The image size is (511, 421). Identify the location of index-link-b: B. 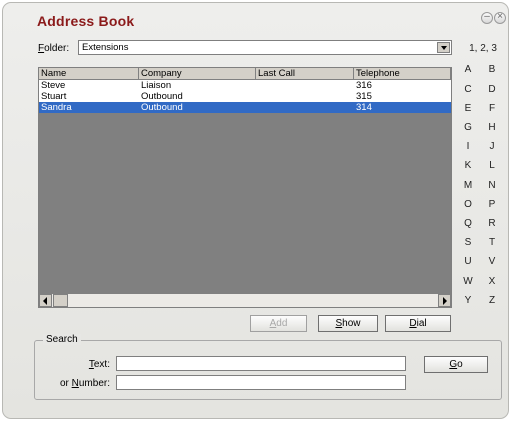
(492, 69).